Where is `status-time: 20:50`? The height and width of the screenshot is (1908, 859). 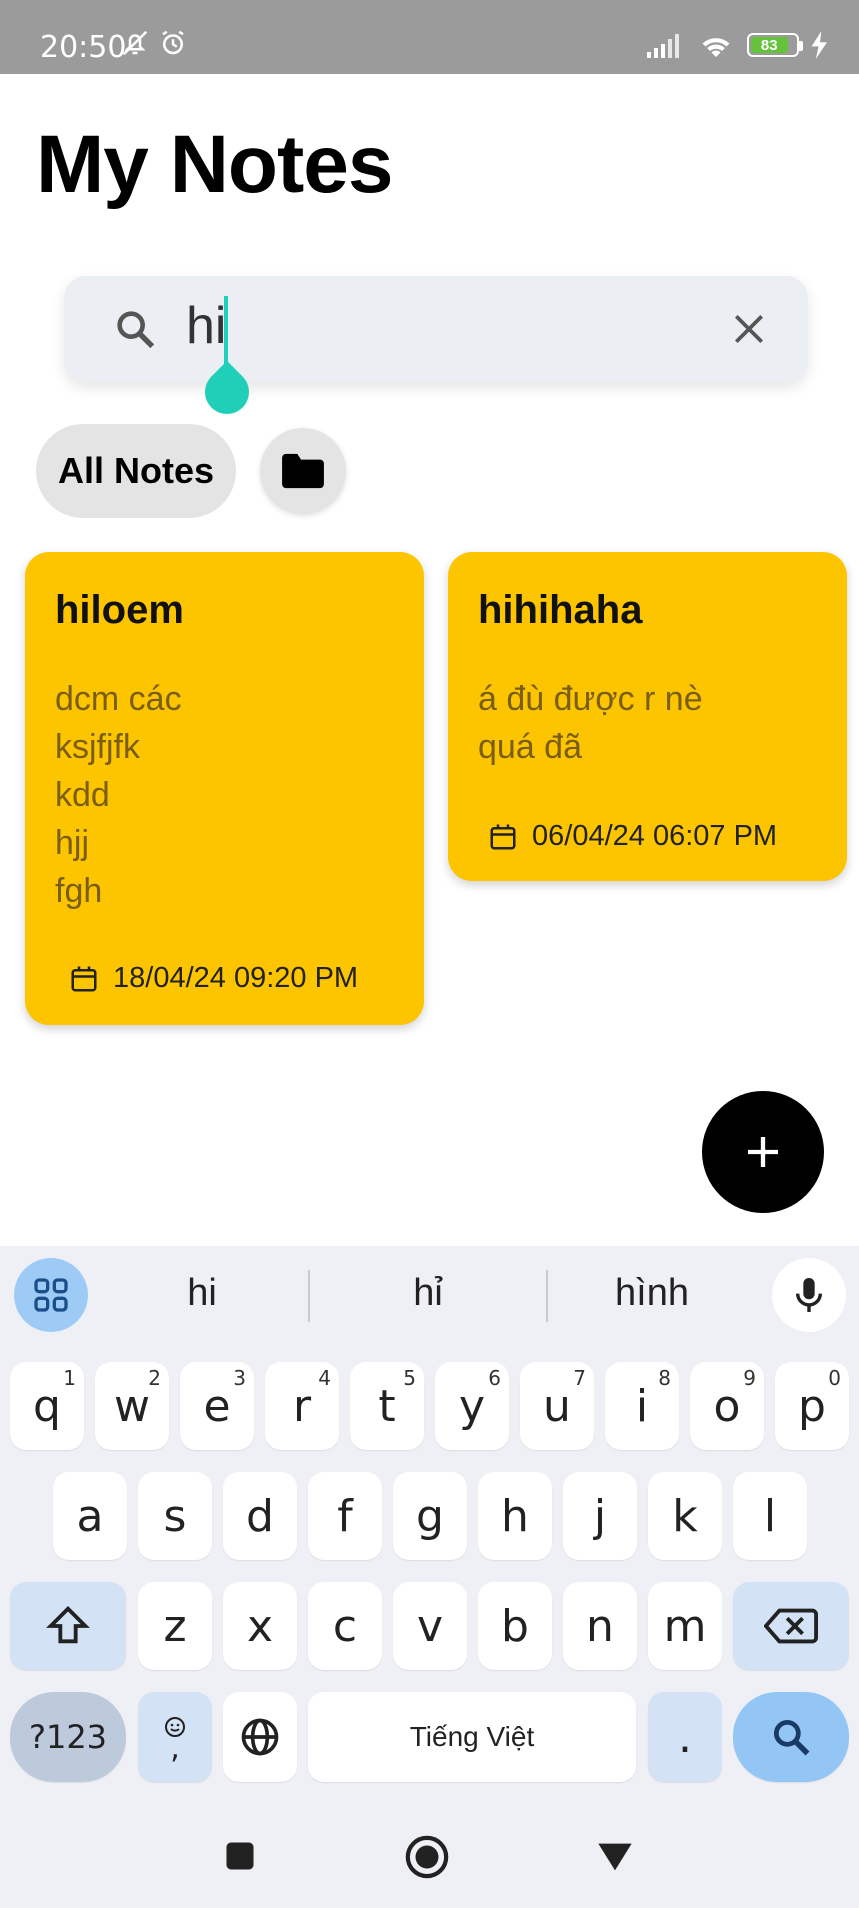
status-time: 20:50 is located at coordinates (83, 47).